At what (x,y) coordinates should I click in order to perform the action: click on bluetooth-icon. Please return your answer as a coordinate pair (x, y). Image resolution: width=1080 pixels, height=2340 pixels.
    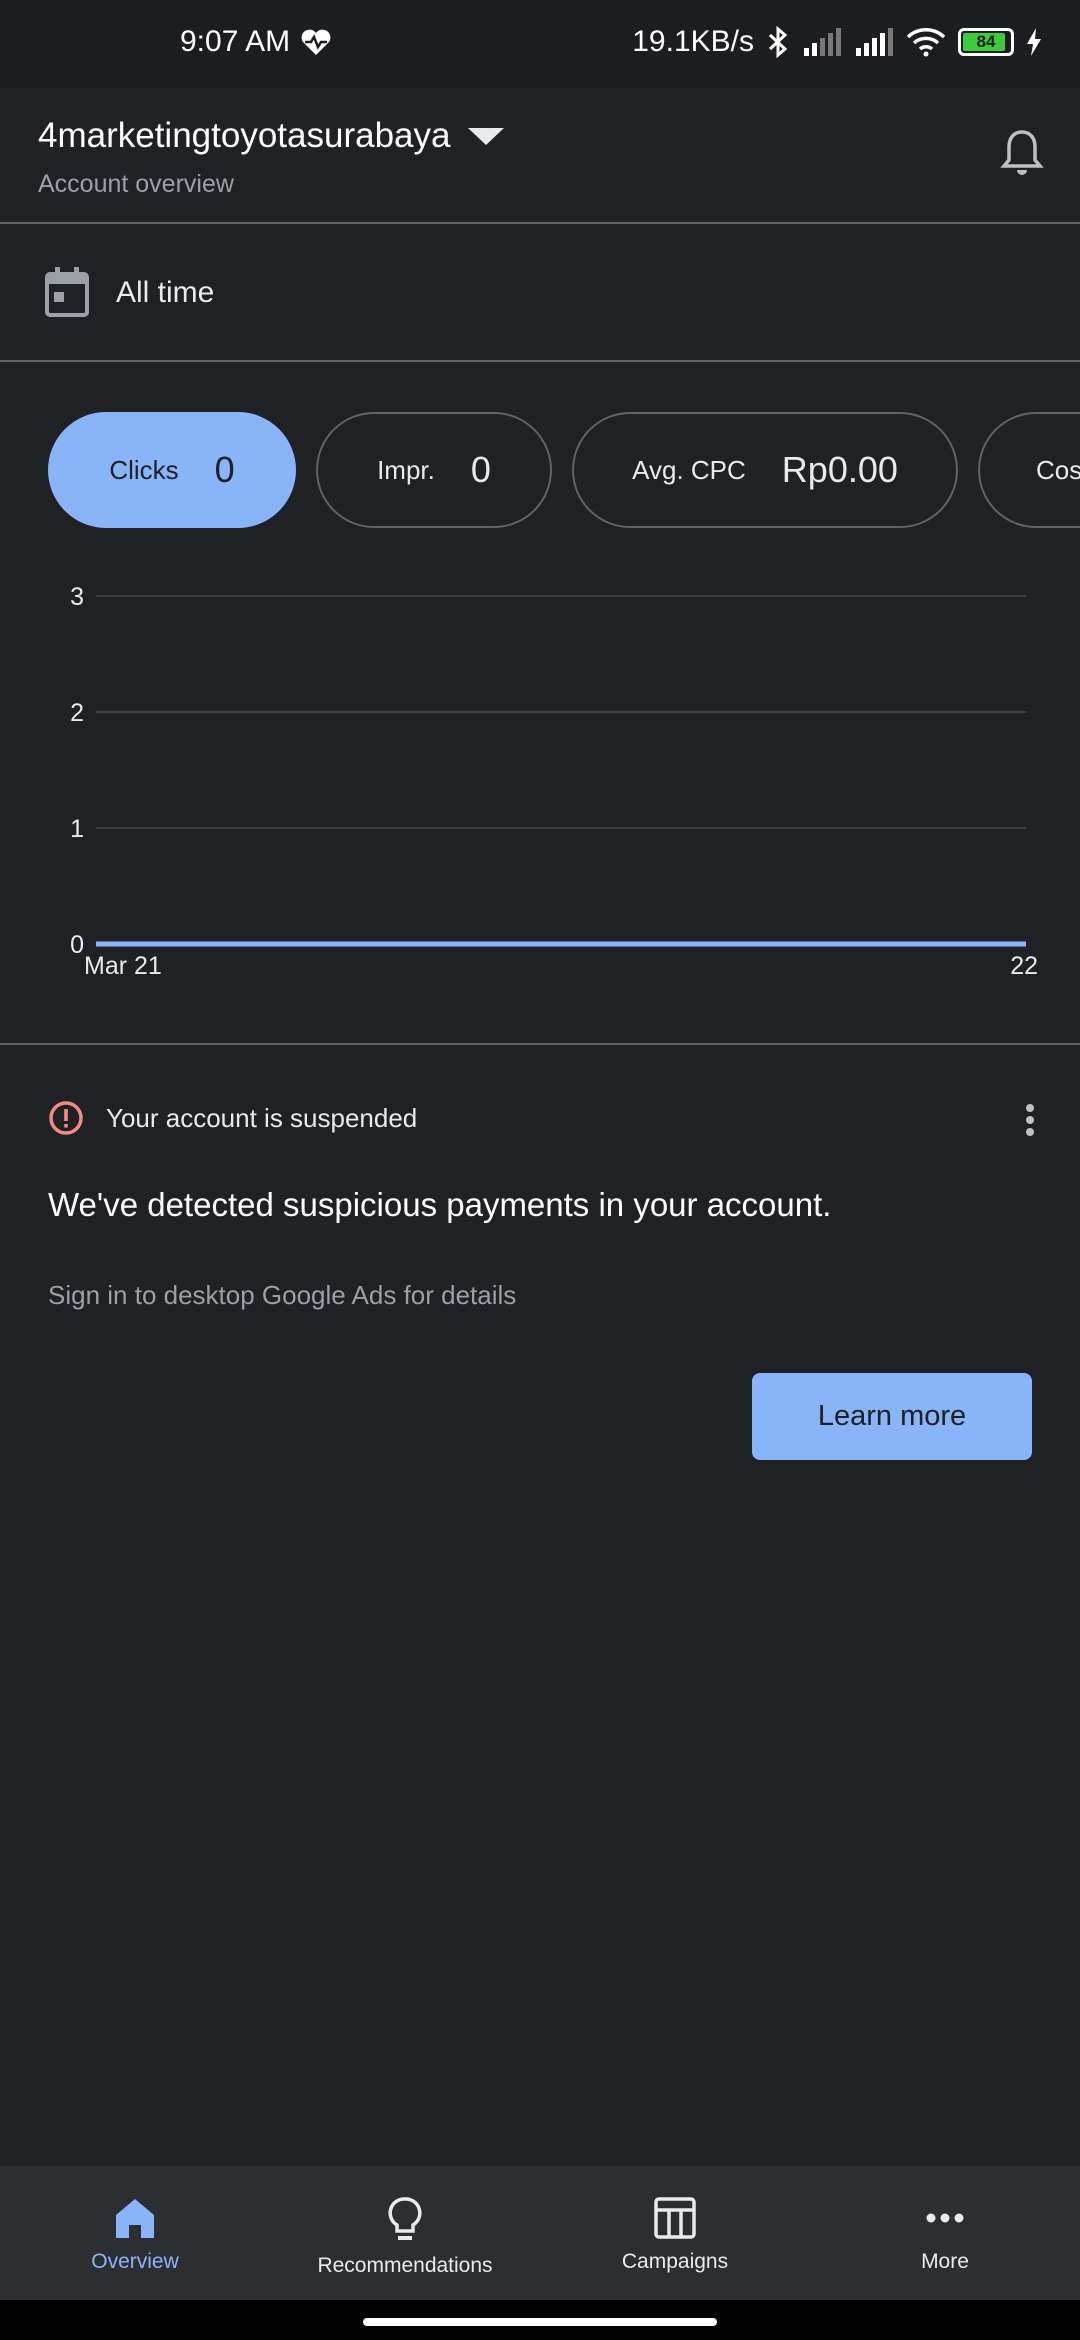
    Looking at the image, I should click on (778, 42).